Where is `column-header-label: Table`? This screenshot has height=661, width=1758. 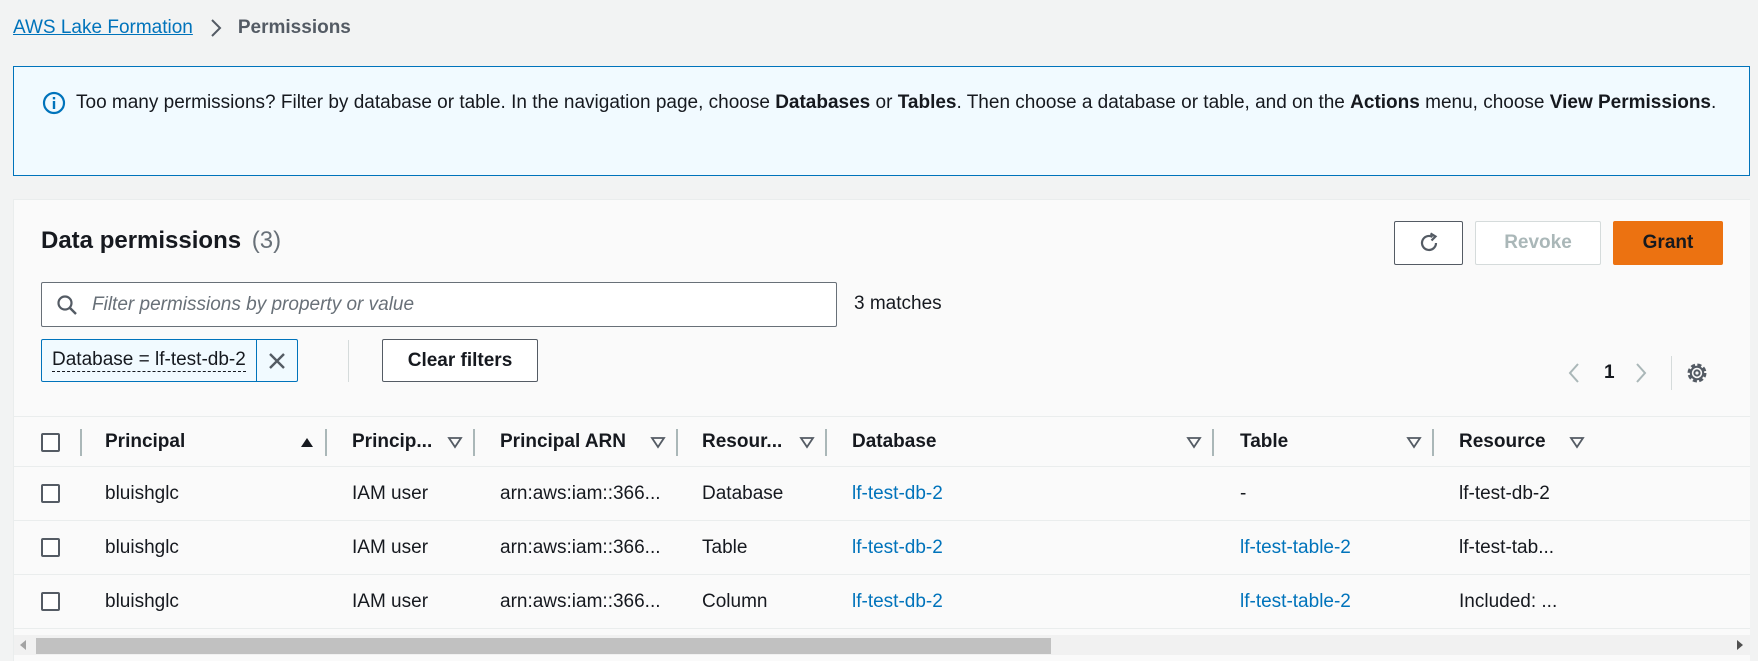
column-header-label: Table is located at coordinates (1264, 441).